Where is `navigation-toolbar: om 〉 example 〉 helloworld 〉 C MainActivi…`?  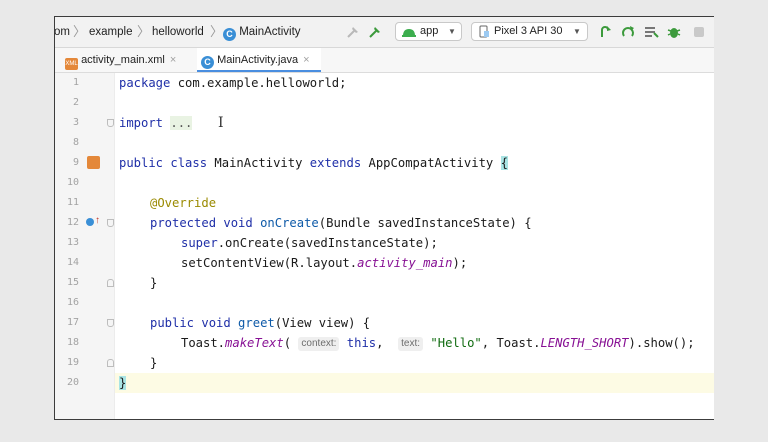 navigation-toolbar: om 〉 example 〉 helloworld 〉 C MainActivi… is located at coordinates (384, 32).